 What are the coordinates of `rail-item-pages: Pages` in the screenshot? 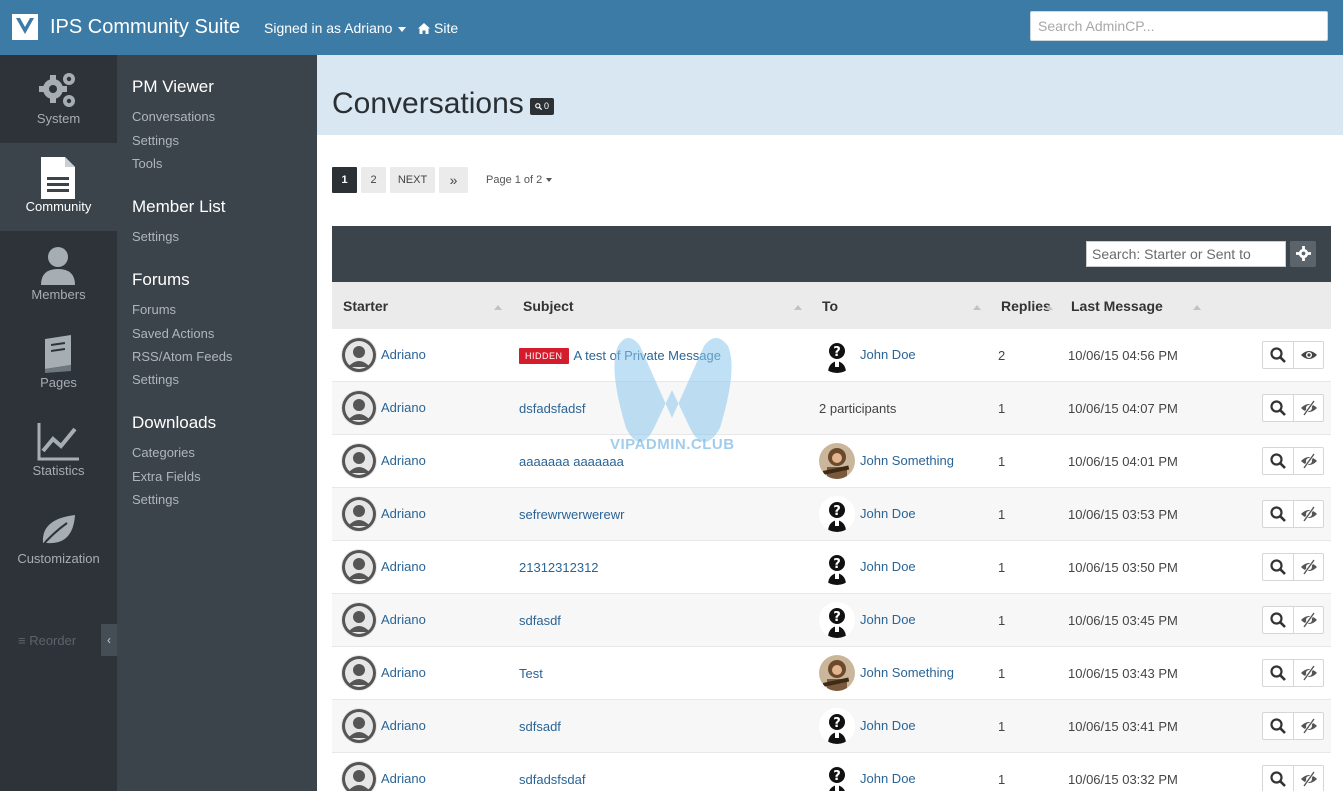 It's located at (58, 363).